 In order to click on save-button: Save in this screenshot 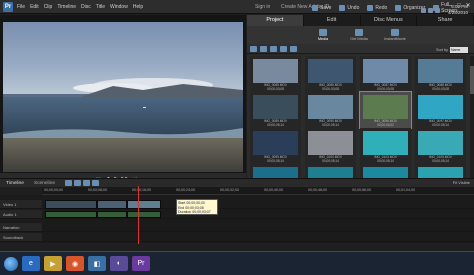, I will do `click(321, 8)`.